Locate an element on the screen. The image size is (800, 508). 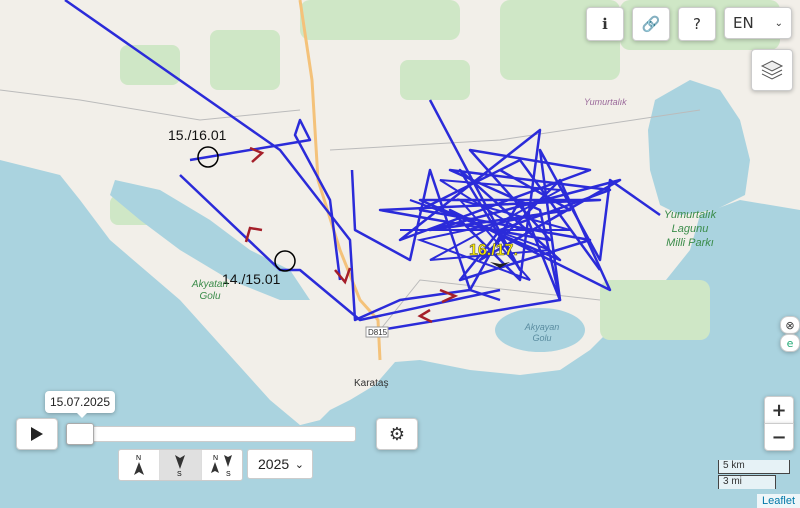
year-select: 2025 ⌄ is located at coordinates (280, 464).